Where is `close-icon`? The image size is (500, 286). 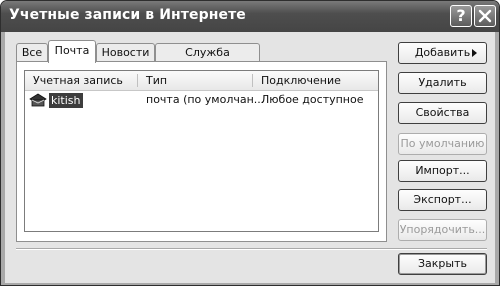 close-icon is located at coordinates (485, 16).